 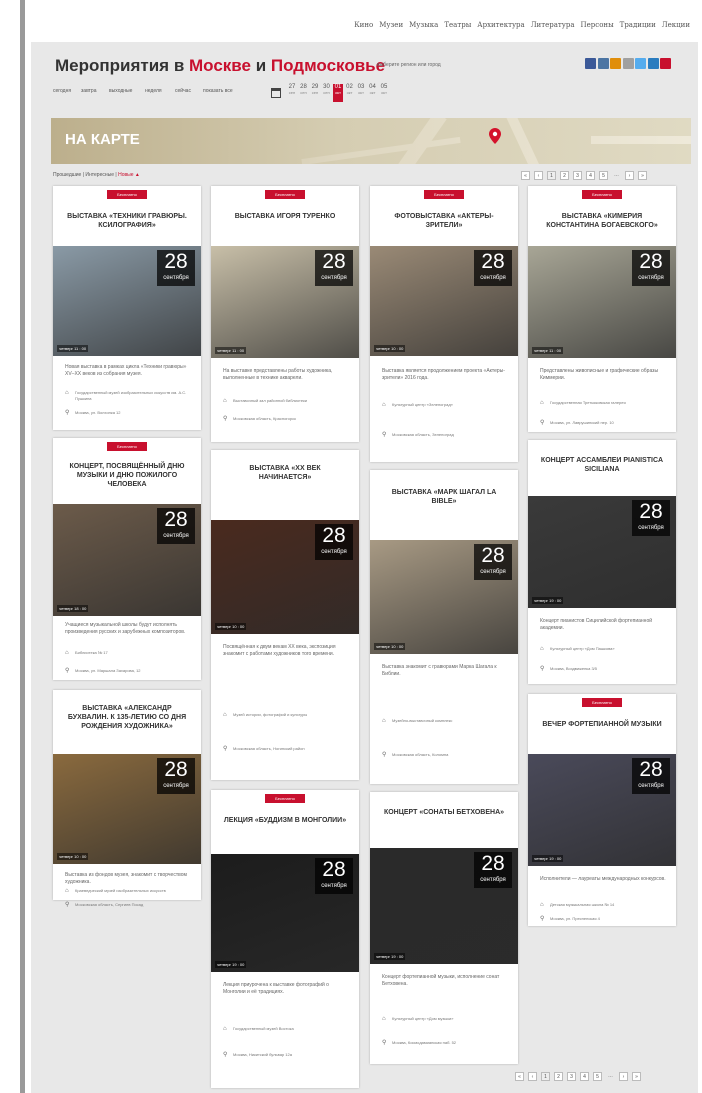 What do you see at coordinates (338, 93) in the screenshot?
I see `date-cell: 01 окт` at bounding box center [338, 93].